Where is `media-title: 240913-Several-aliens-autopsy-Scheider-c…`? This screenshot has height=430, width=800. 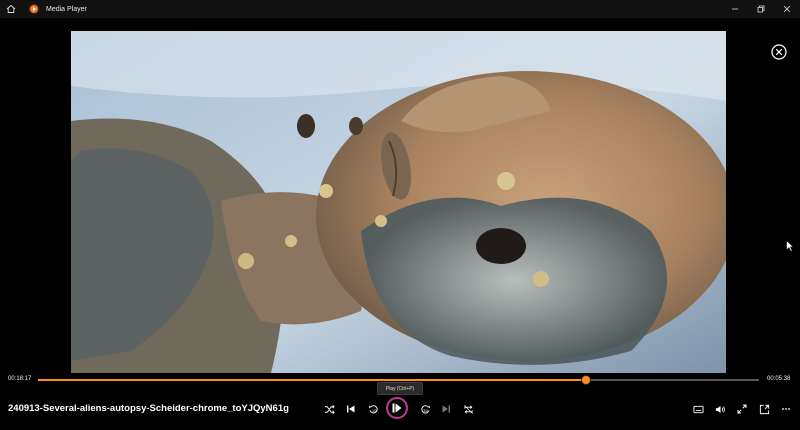 media-title: 240913-Several-aliens-autopsy-Scheider-c… is located at coordinates (148, 408).